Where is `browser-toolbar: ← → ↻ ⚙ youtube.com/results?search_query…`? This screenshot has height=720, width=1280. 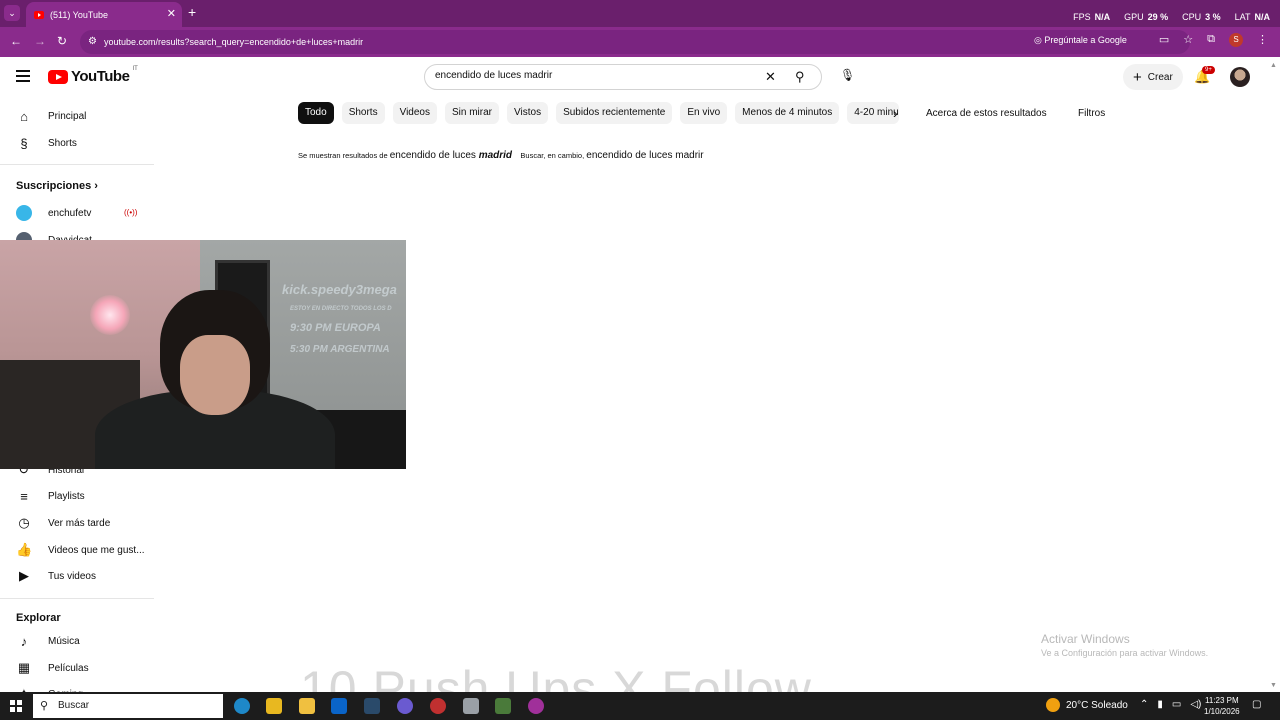
browser-toolbar: ← → ↻ ⚙ youtube.com/results?search_query… is located at coordinates (640, 42).